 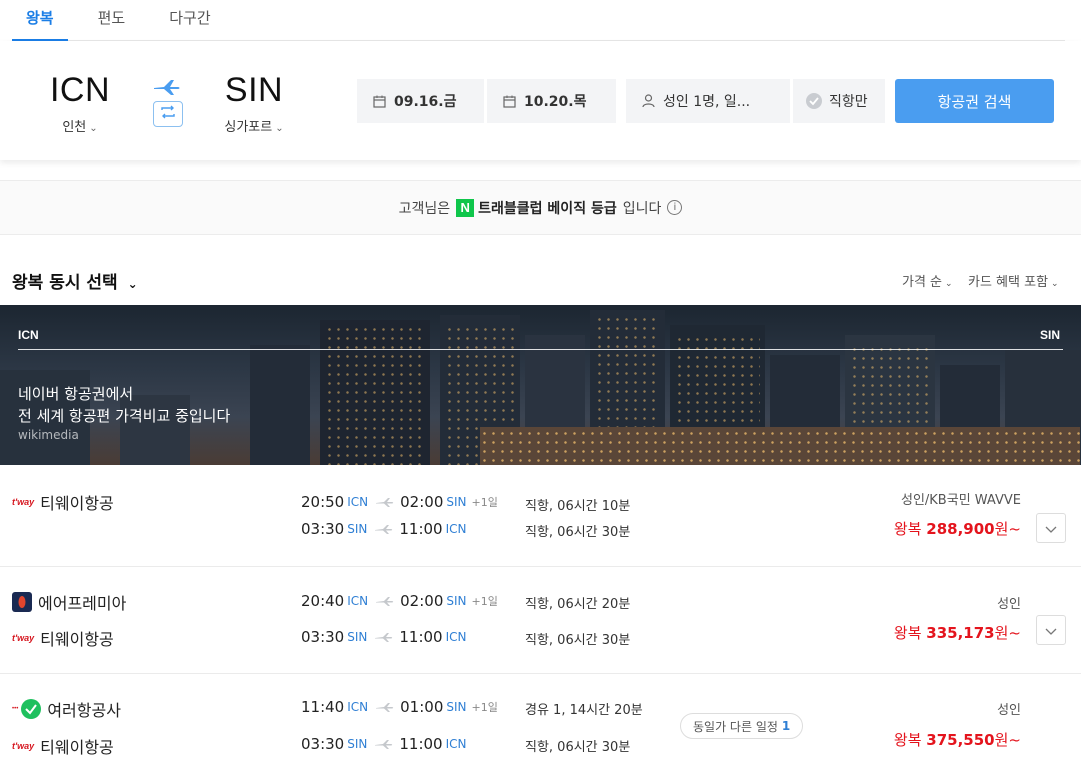 I want to click on swap-icon, so click(x=168, y=114).